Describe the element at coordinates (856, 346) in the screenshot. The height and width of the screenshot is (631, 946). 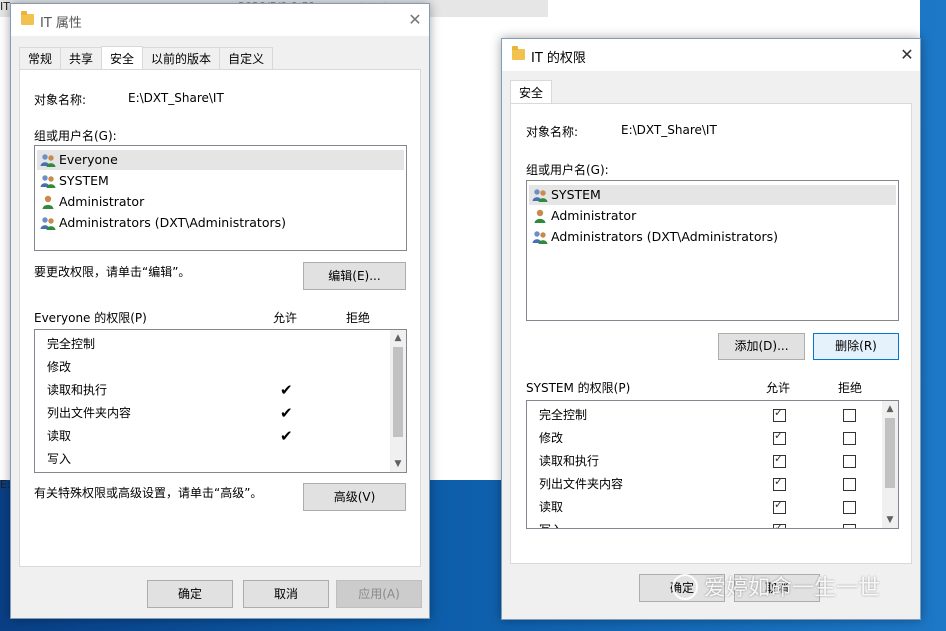
I see `remove-button: 删除(R)` at that location.